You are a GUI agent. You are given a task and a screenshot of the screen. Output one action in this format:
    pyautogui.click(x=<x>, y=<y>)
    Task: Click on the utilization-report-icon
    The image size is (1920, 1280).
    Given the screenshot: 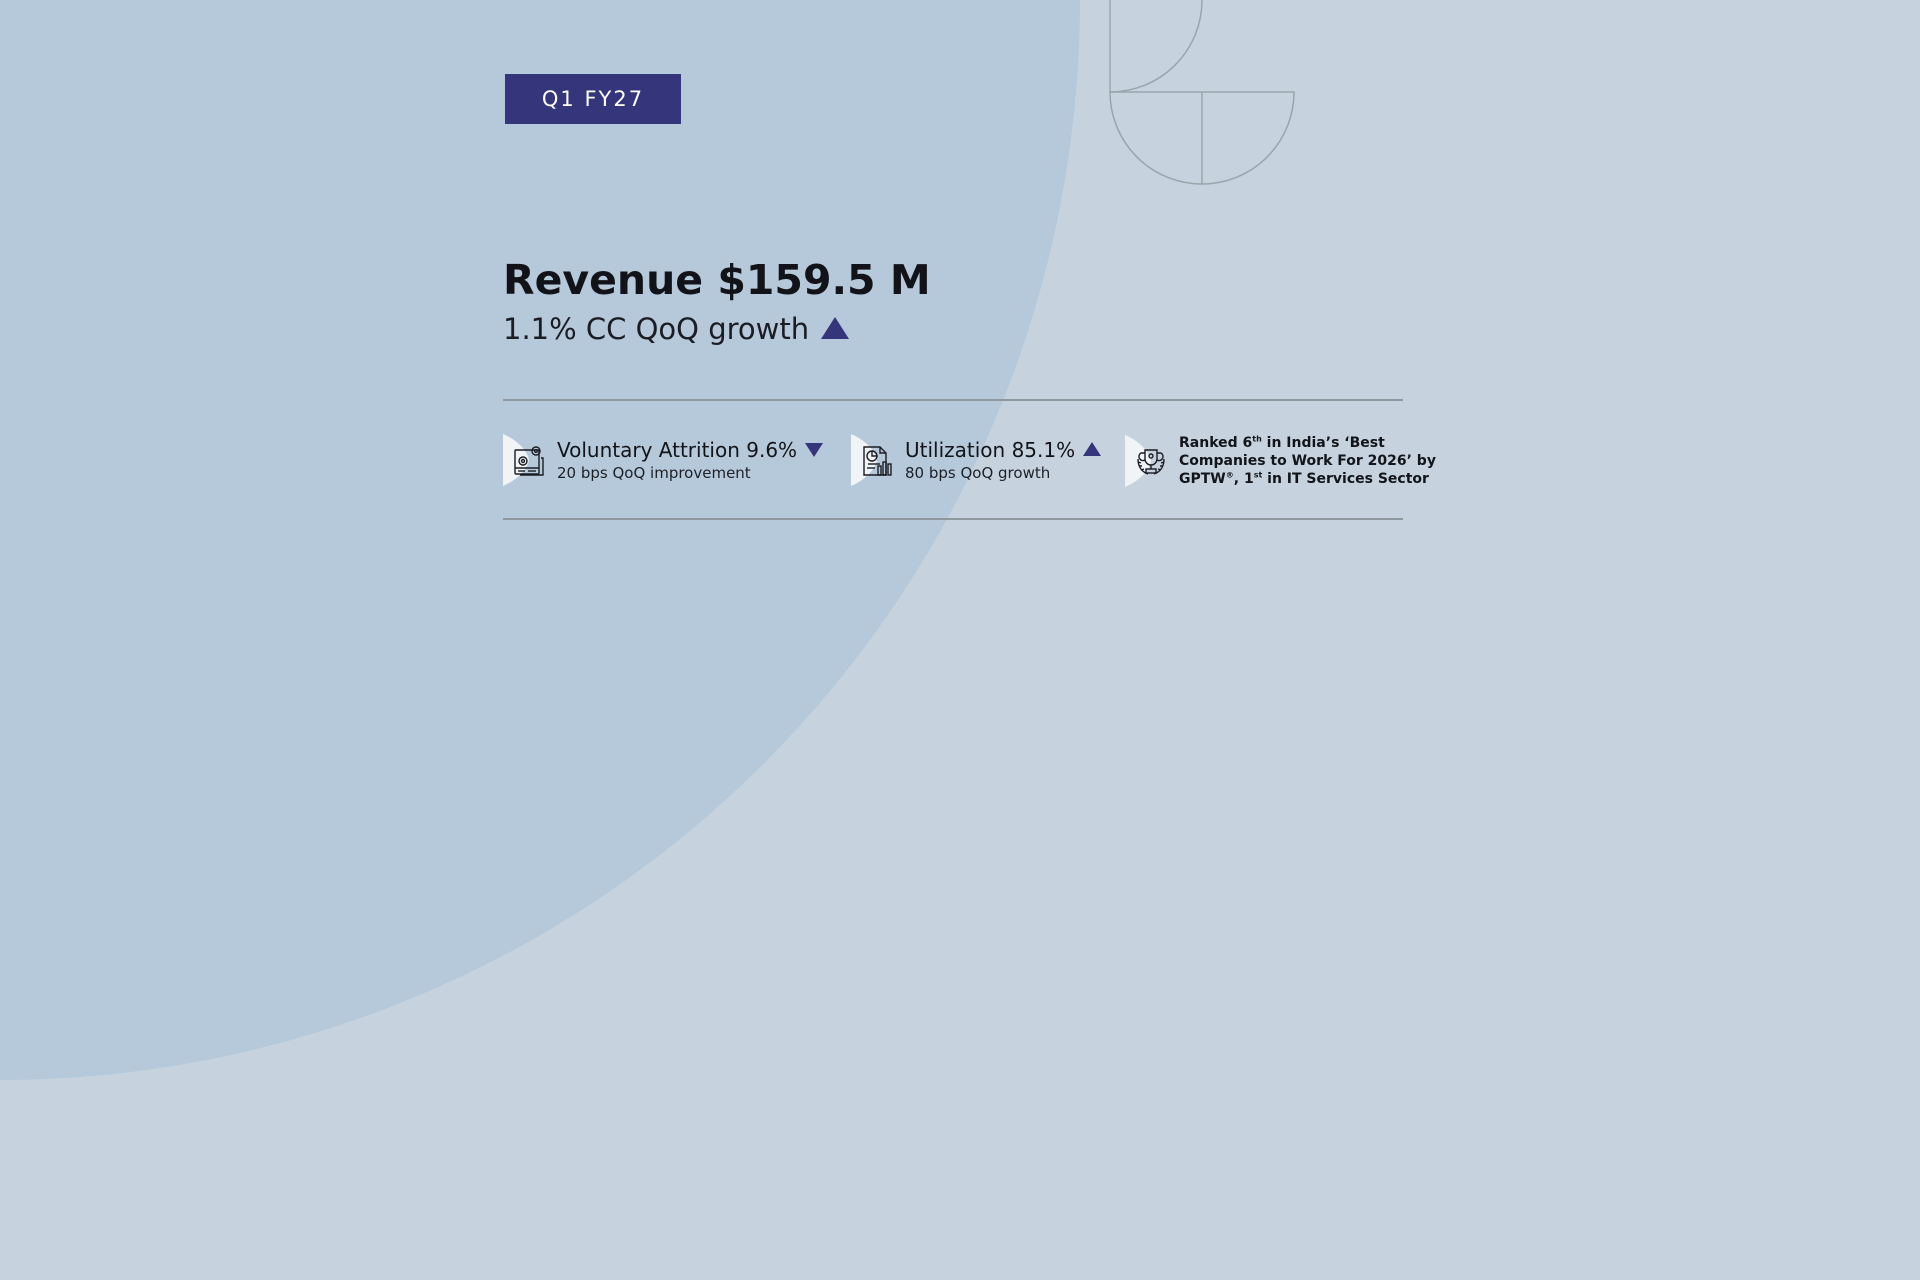 What is the action you would take?
    pyautogui.click(x=874, y=460)
    